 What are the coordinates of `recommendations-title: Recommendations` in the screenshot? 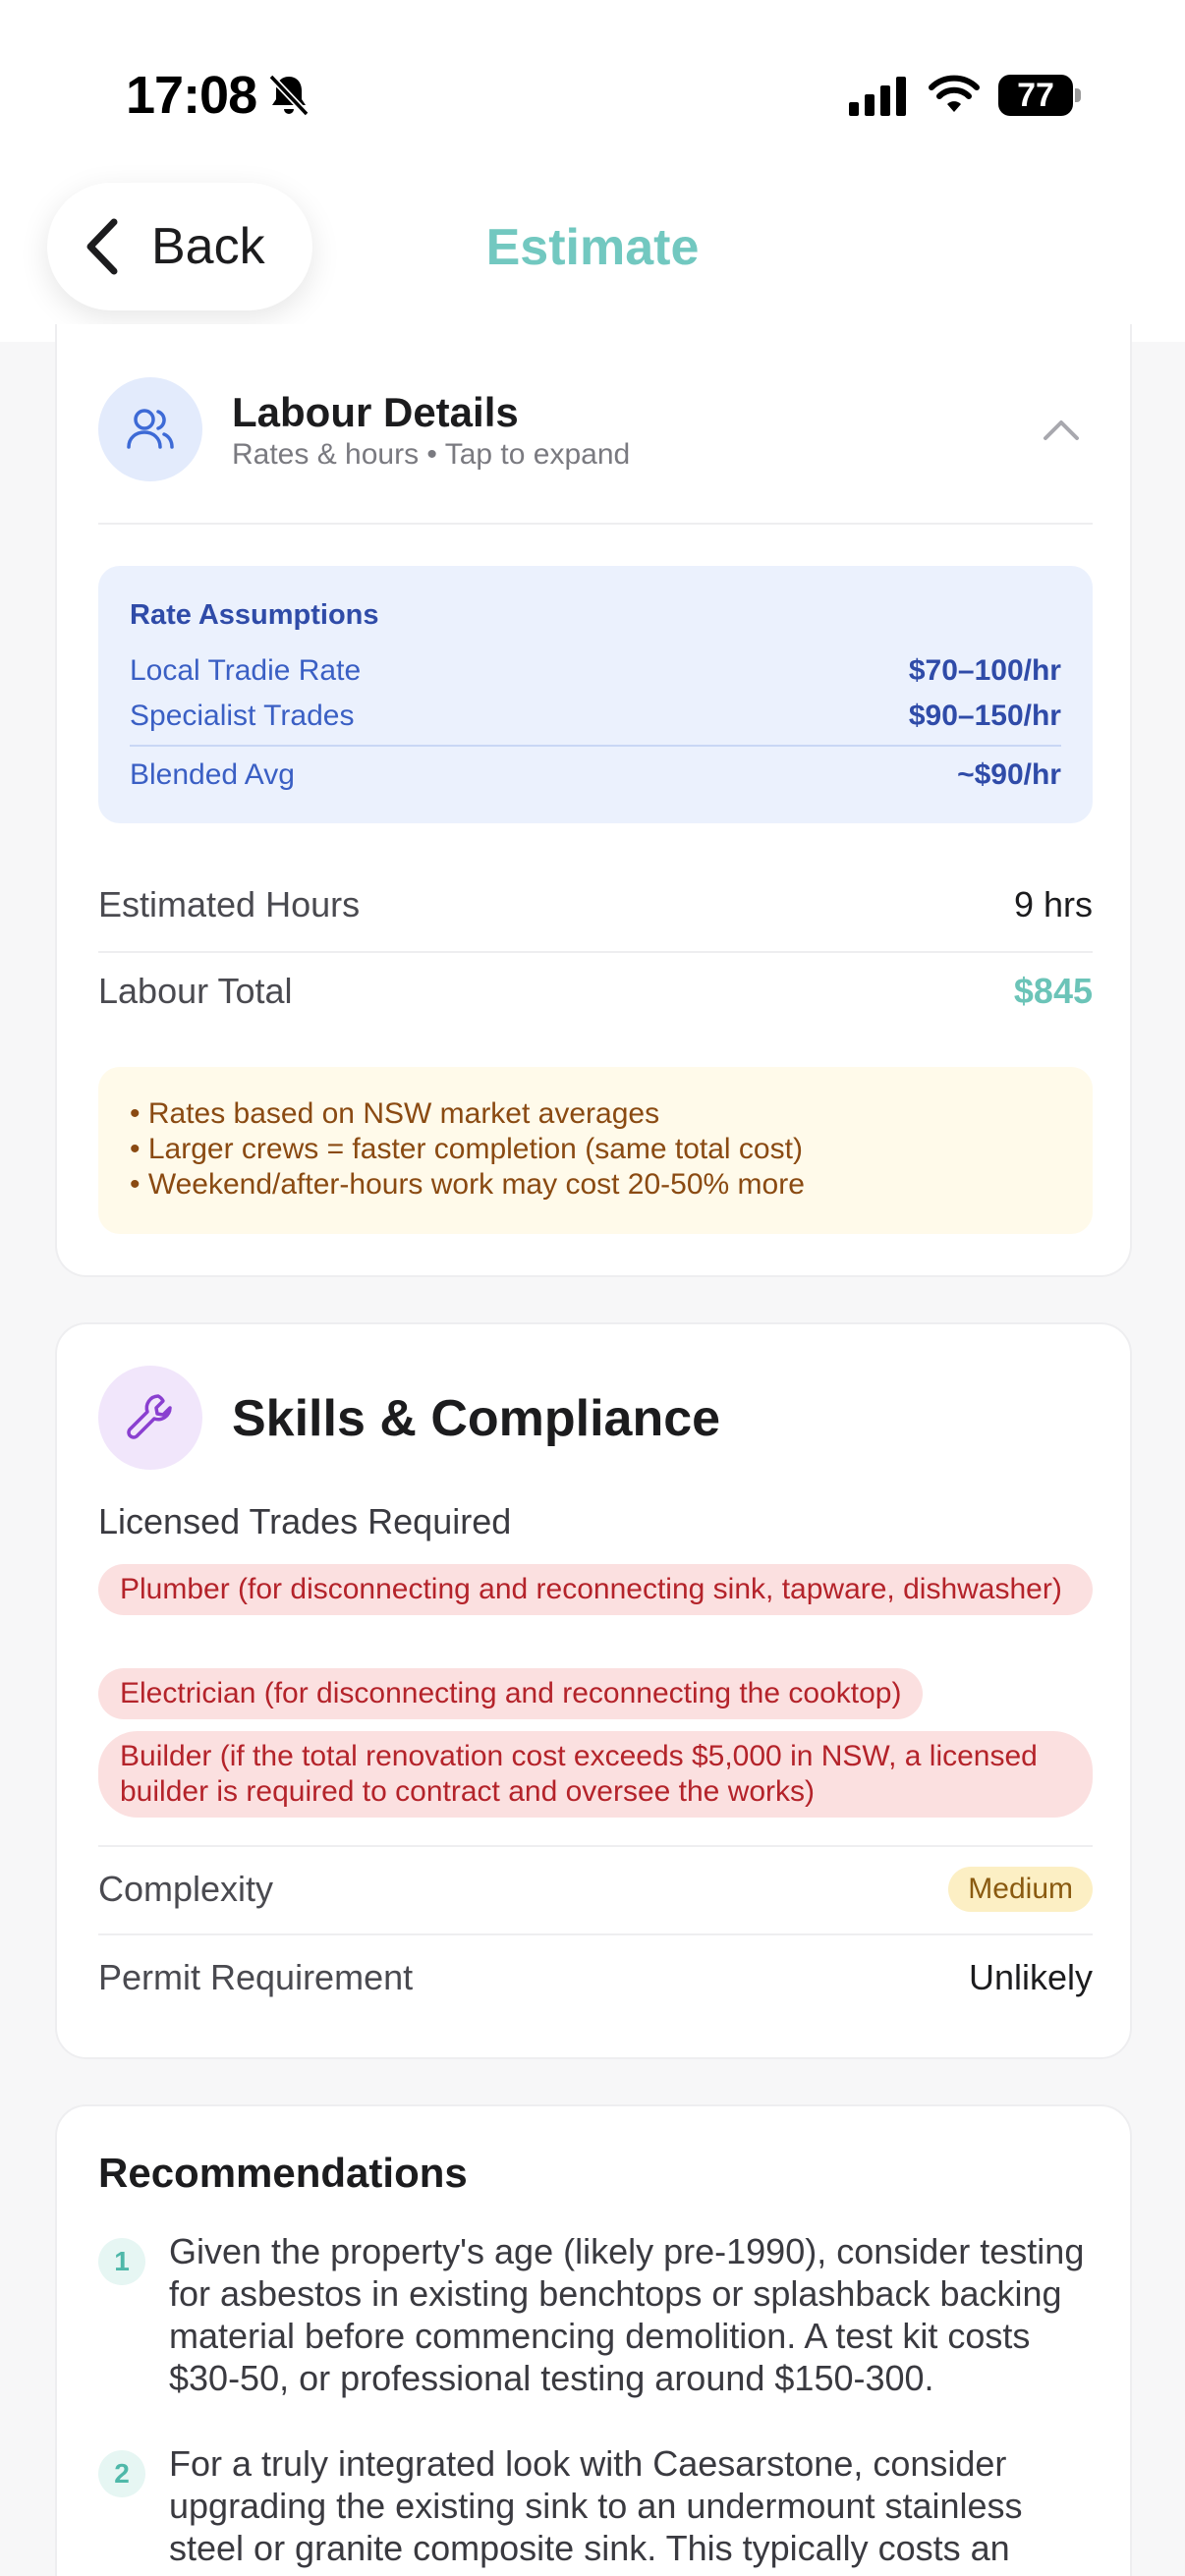 It's located at (283, 2173).